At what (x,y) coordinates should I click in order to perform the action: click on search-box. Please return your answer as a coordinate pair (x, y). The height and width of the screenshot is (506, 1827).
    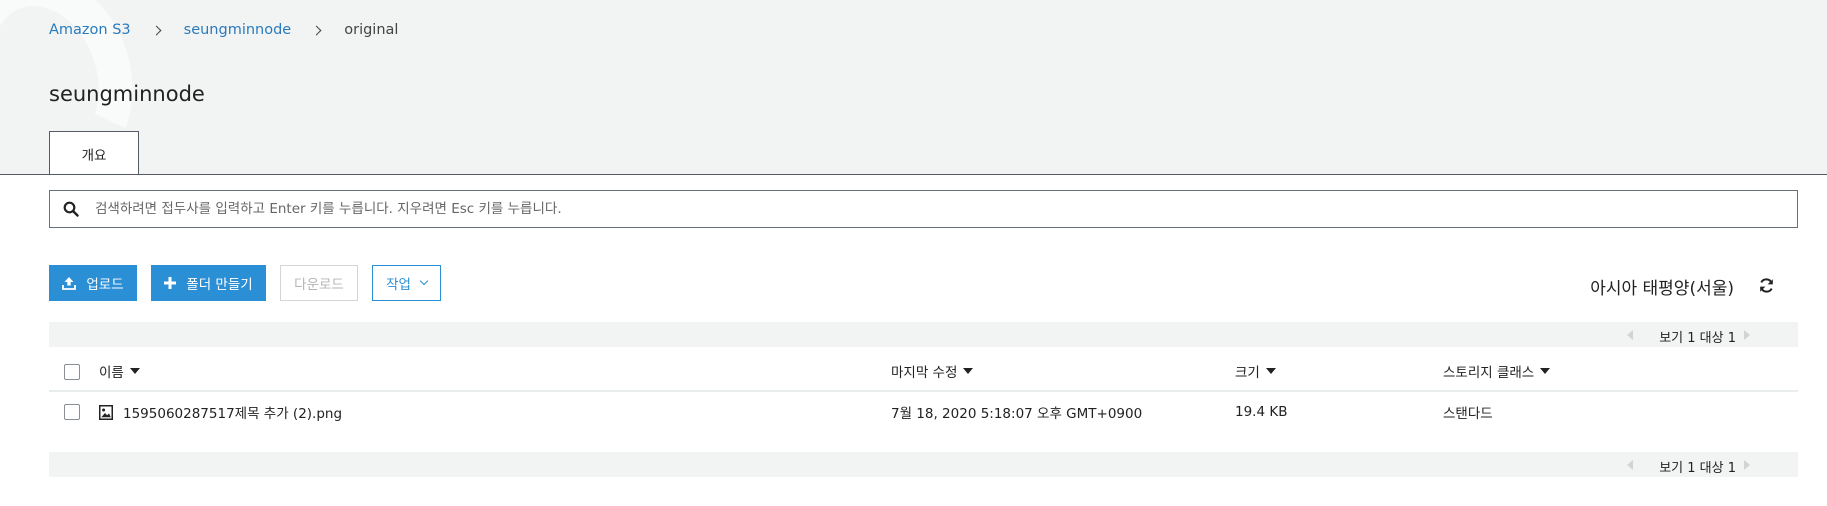
    Looking at the image, I should click on (923, 209).